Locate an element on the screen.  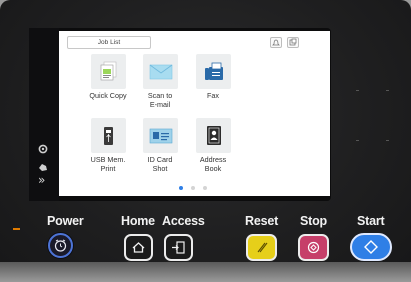
home-button is located at coordinates (138, 247).